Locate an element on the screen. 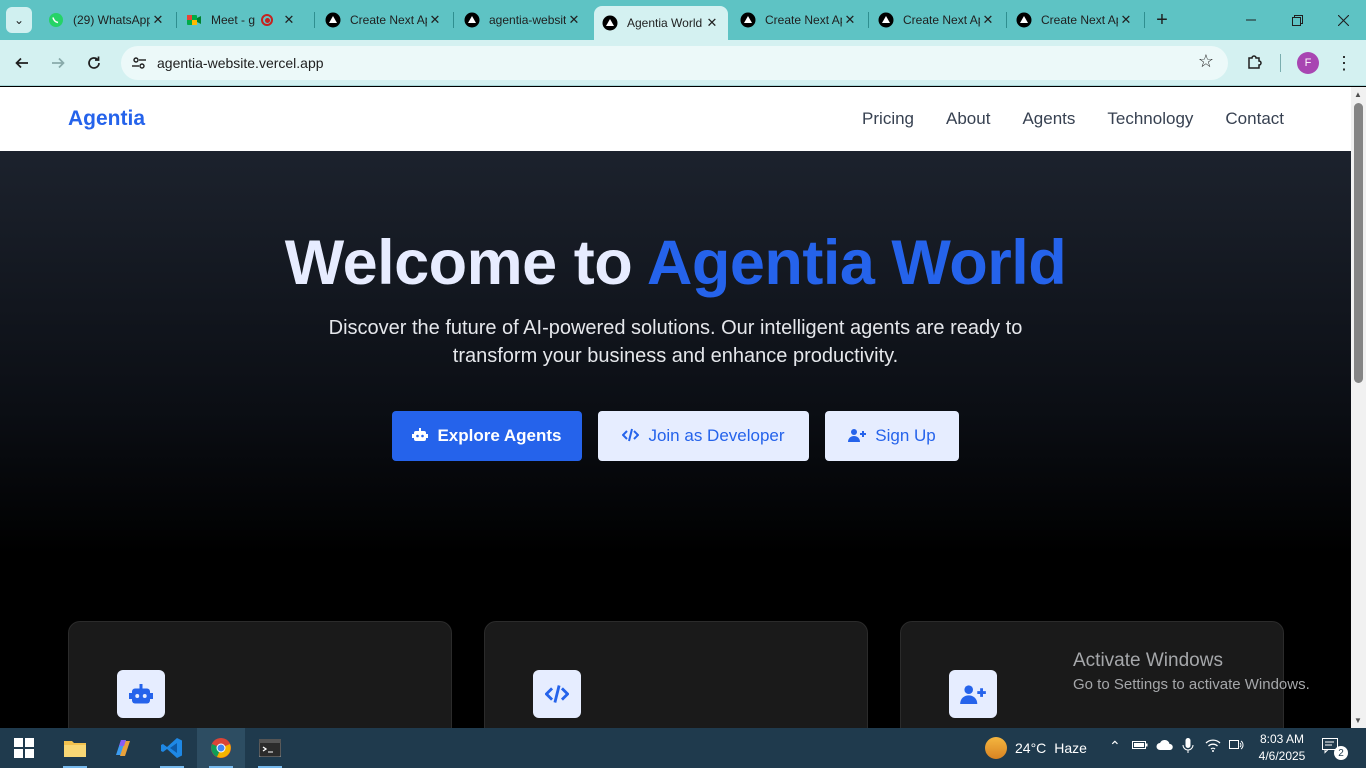 The width and height of the screenshot is (1366, 768). tab-title: Agentia World is located at coordinates (665, 23).